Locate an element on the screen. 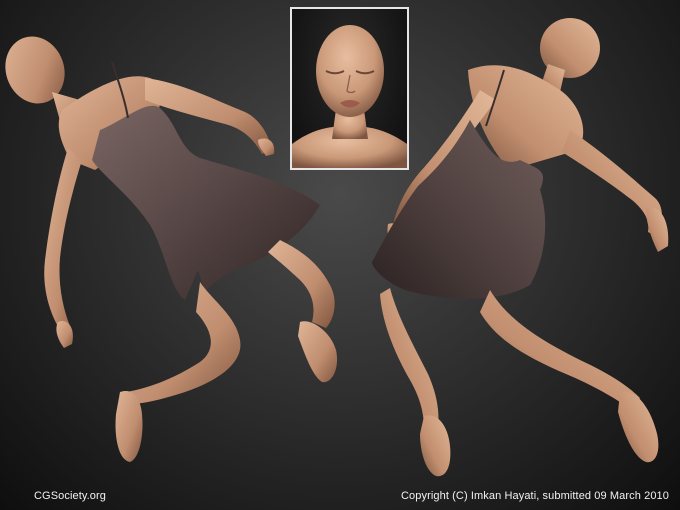  hand-raised is located at coordinates (266, 147).